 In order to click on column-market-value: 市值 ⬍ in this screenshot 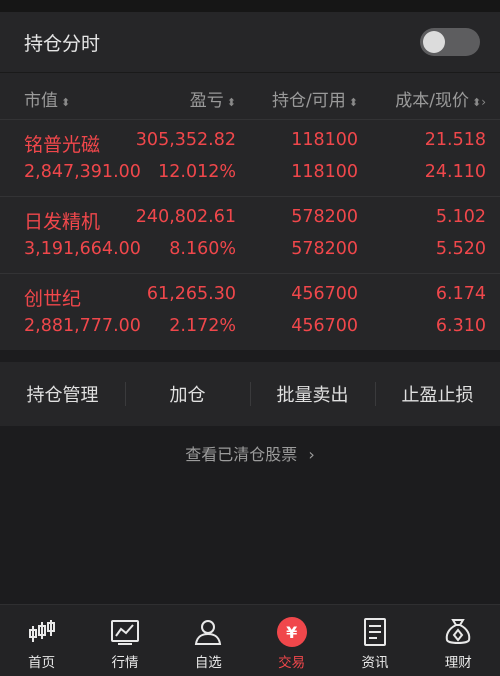, I will do `click(47, 98)`.